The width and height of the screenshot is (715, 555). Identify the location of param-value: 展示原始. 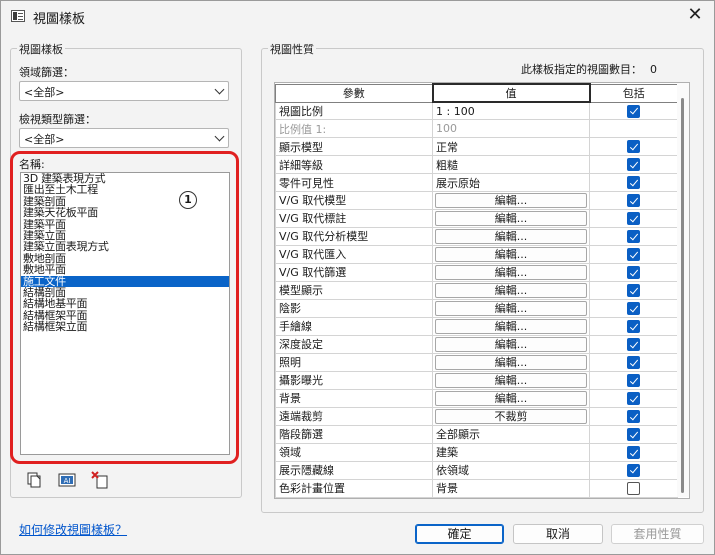
(511, 182).